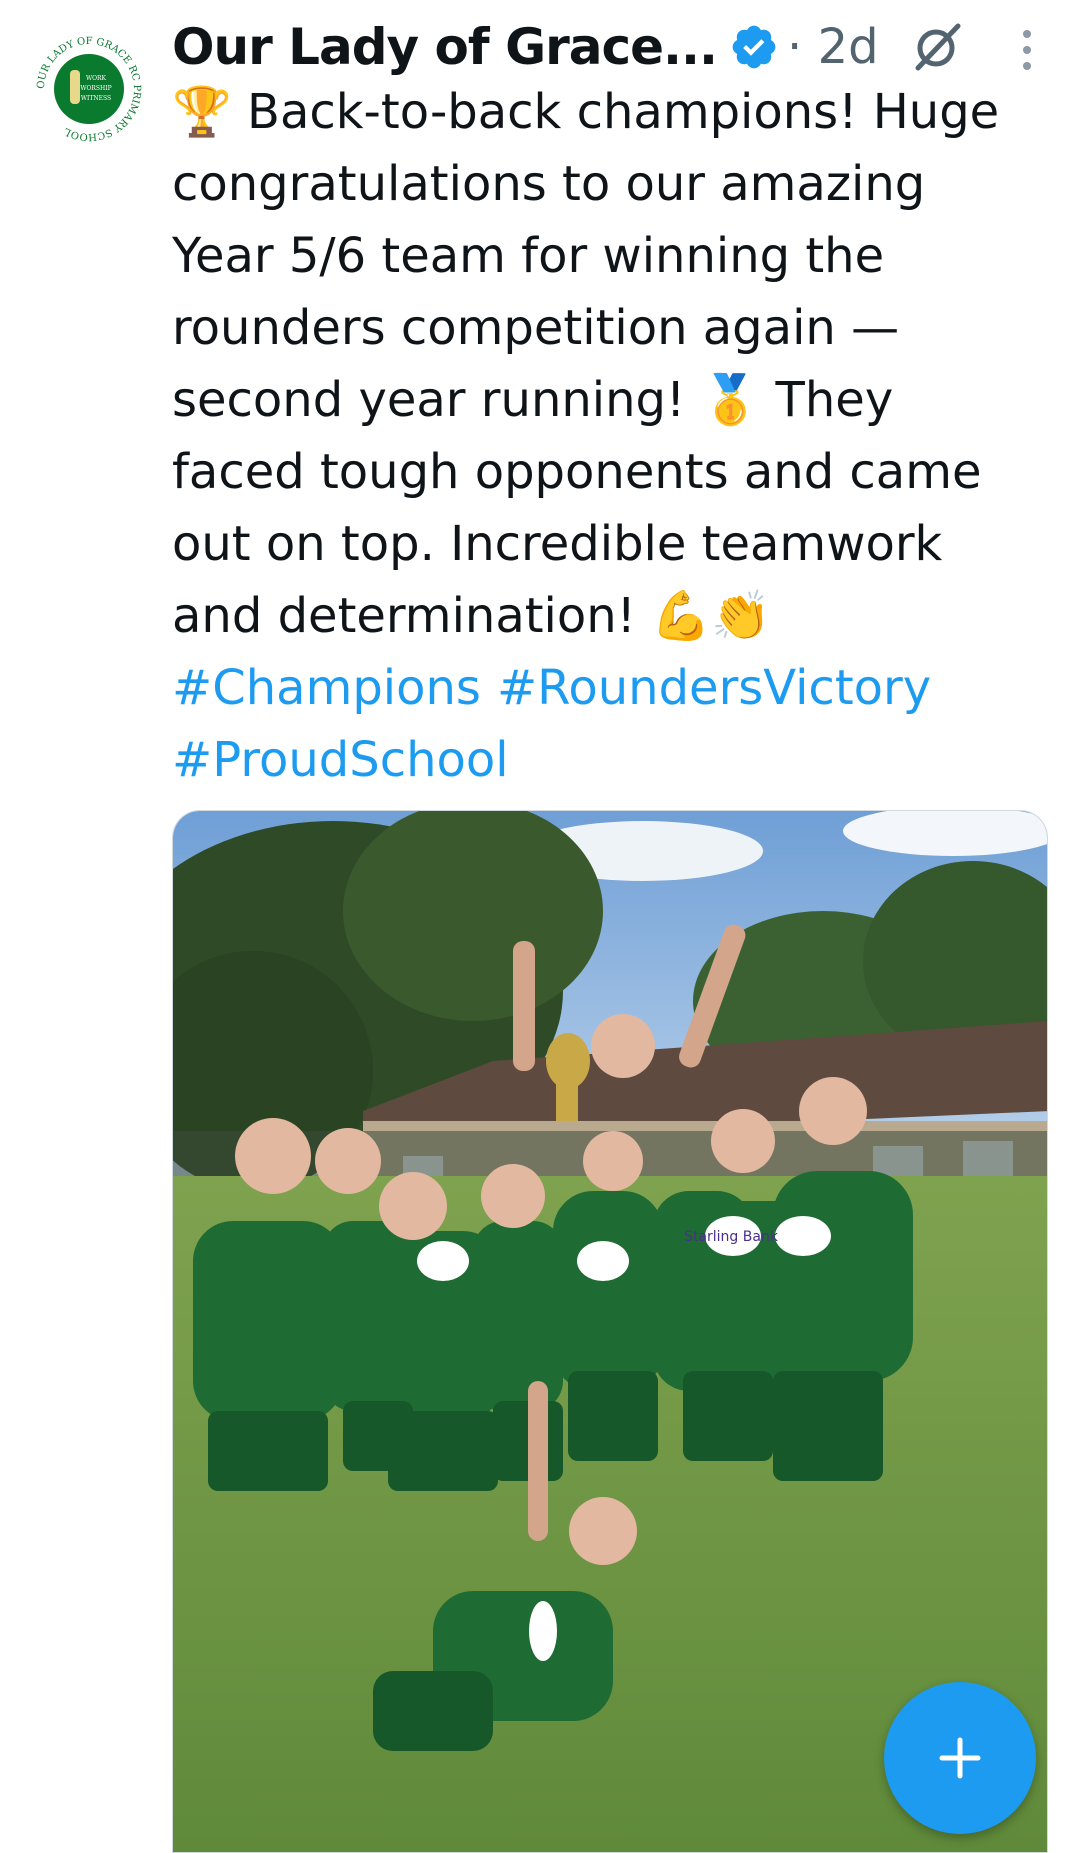 This screenshot has height=1853, width=1080. Describe the element at coordinates (754, 47) in the screenshot. I see `verified-badge-icon` at that location.